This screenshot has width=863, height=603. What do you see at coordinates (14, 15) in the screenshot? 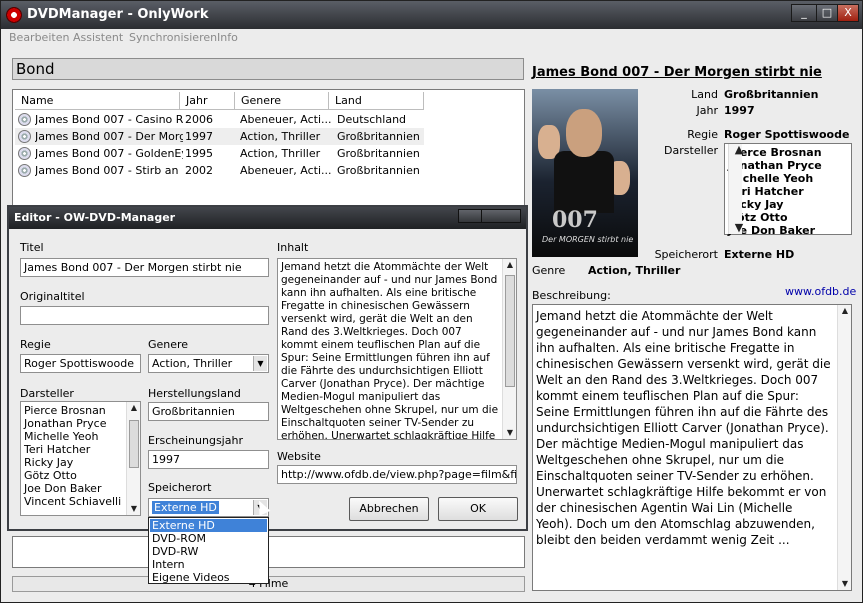
I see `app-icon` at bounding box center [14, 15].